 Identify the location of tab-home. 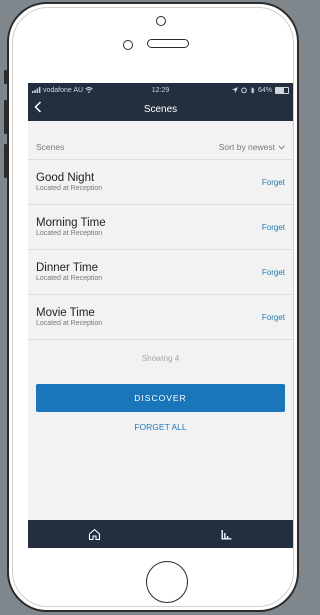
(94, 534).